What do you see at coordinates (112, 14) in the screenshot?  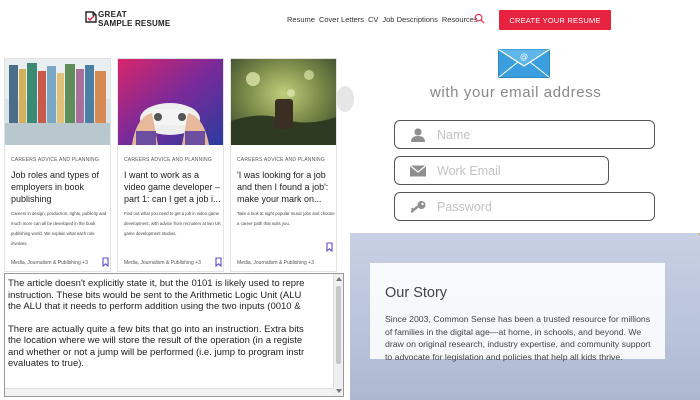 I see `logo-text-top: GREAT` at bounding box center [112, 14].